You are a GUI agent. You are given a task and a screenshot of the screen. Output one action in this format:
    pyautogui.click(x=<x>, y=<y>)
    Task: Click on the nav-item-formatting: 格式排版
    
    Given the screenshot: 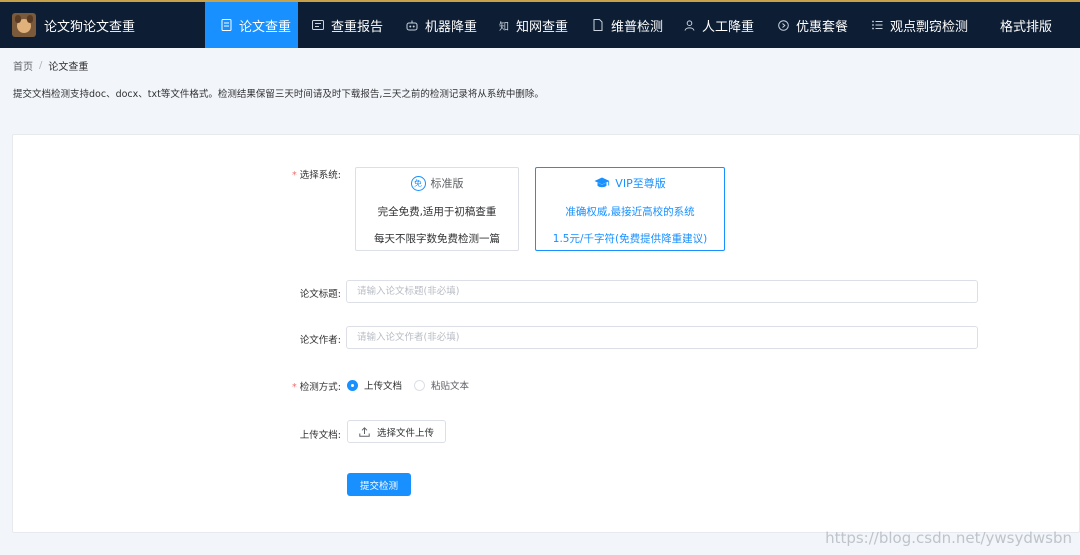 What is the action you would take?
    pyautogui.click(x=1022, y=25)
    